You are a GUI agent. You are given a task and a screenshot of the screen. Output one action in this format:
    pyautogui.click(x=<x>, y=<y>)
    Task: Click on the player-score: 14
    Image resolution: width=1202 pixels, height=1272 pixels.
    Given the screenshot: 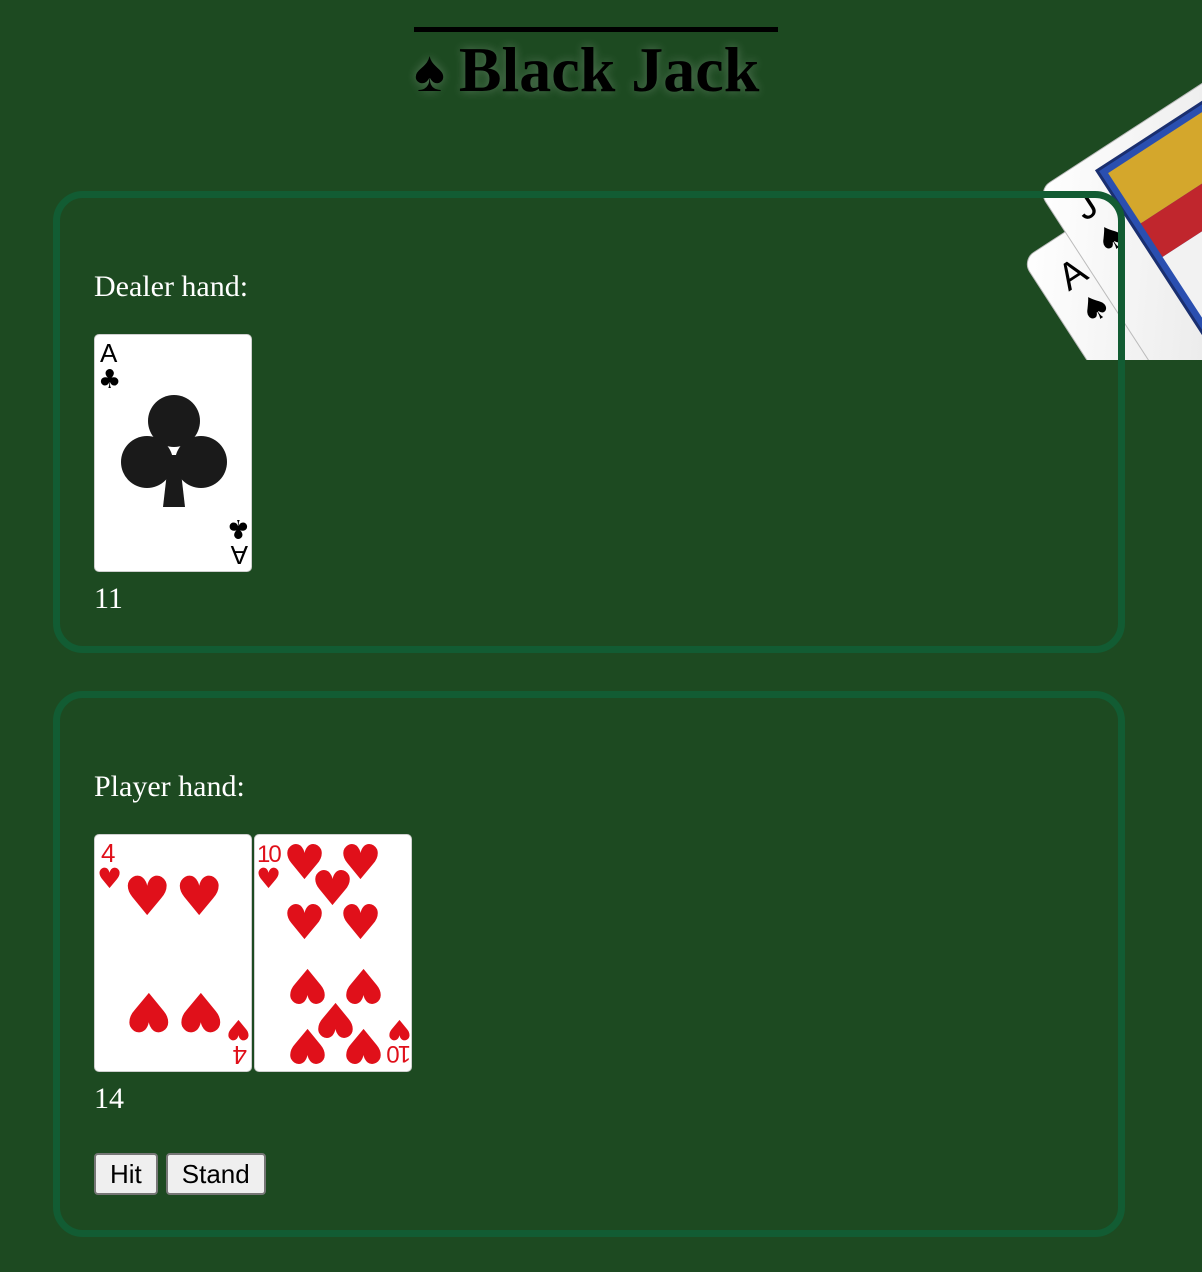 What is the action you would take?
    pyautogui.click(x=109, y=1098)
    